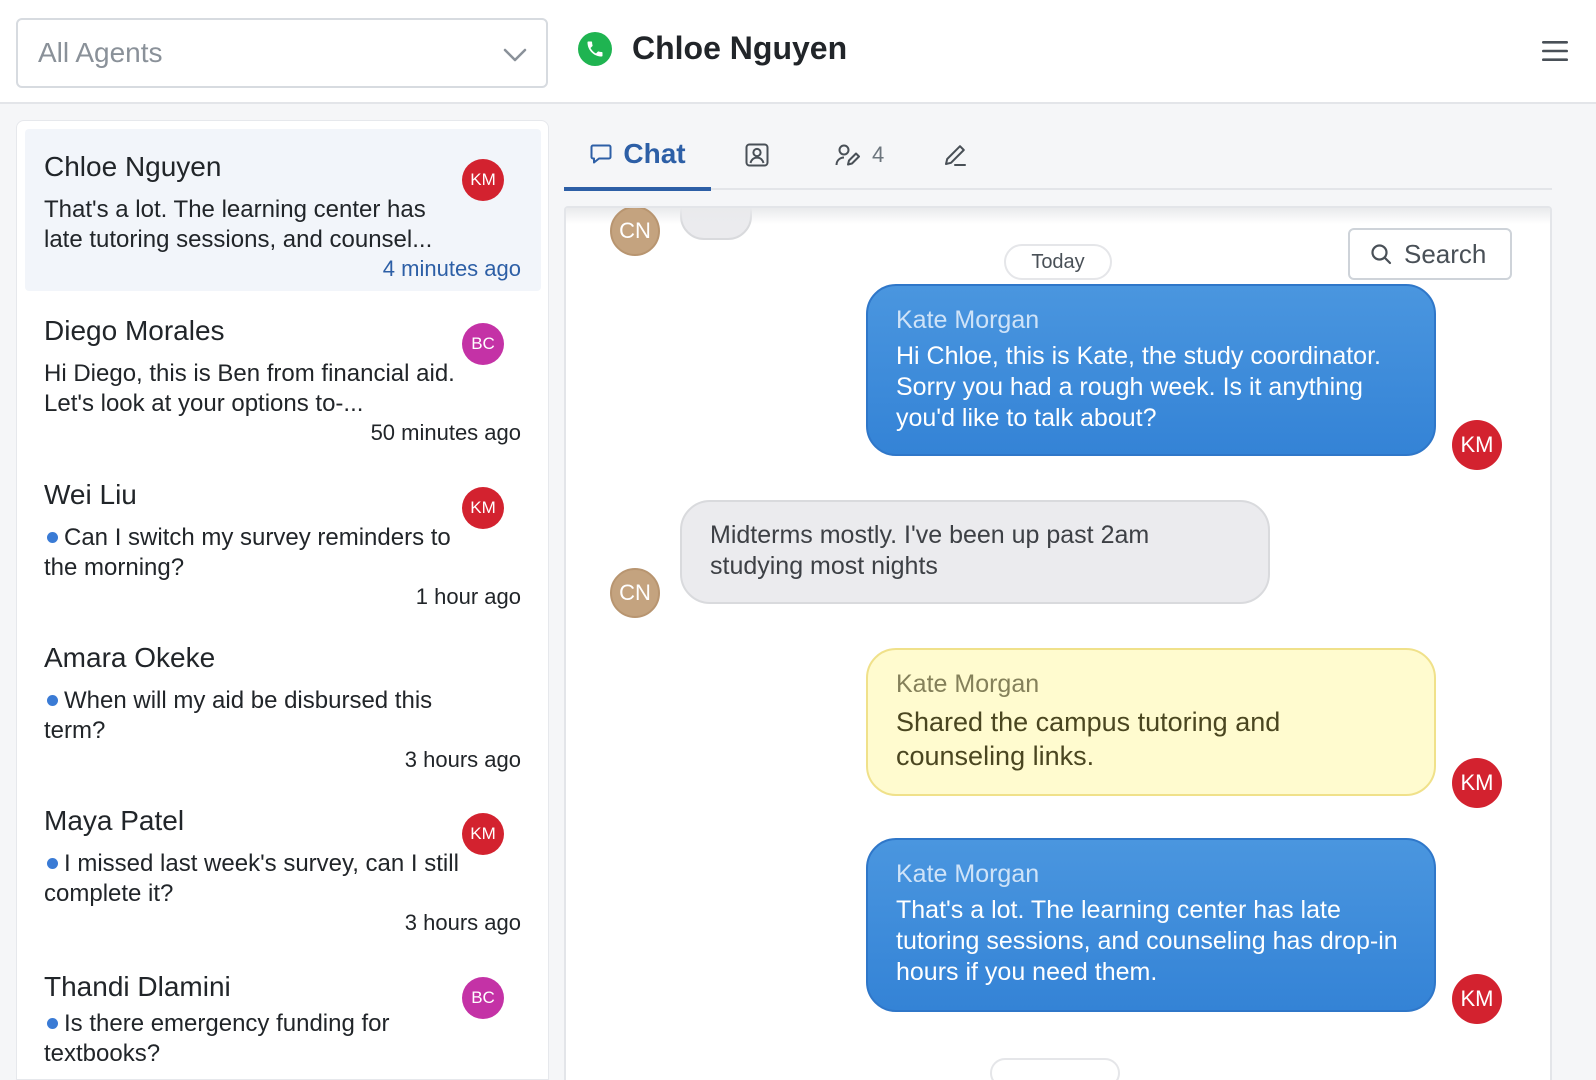 This screenshot has width=1596, height=1080. What do you see at coordinates (1381, 254) in the screenshot?
I see `search-icon` at bounding box center [1381, 254].